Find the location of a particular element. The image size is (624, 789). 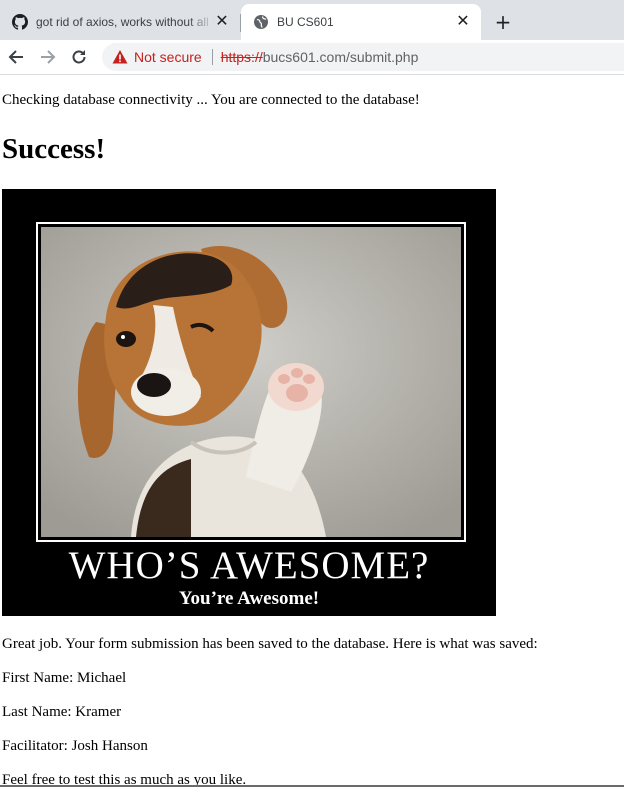

reload-button is located at coordinates (79, 57).